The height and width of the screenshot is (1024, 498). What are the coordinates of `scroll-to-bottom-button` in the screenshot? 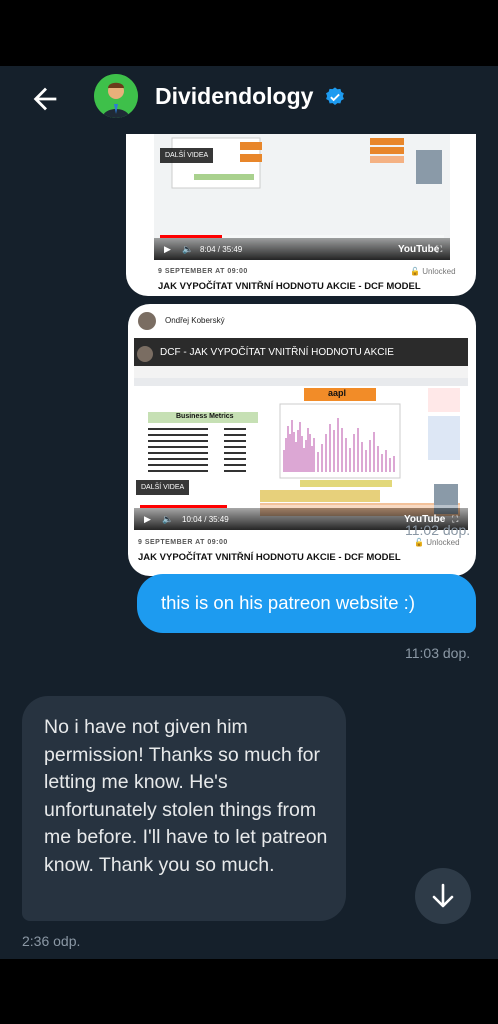 It's located at (443, 896).